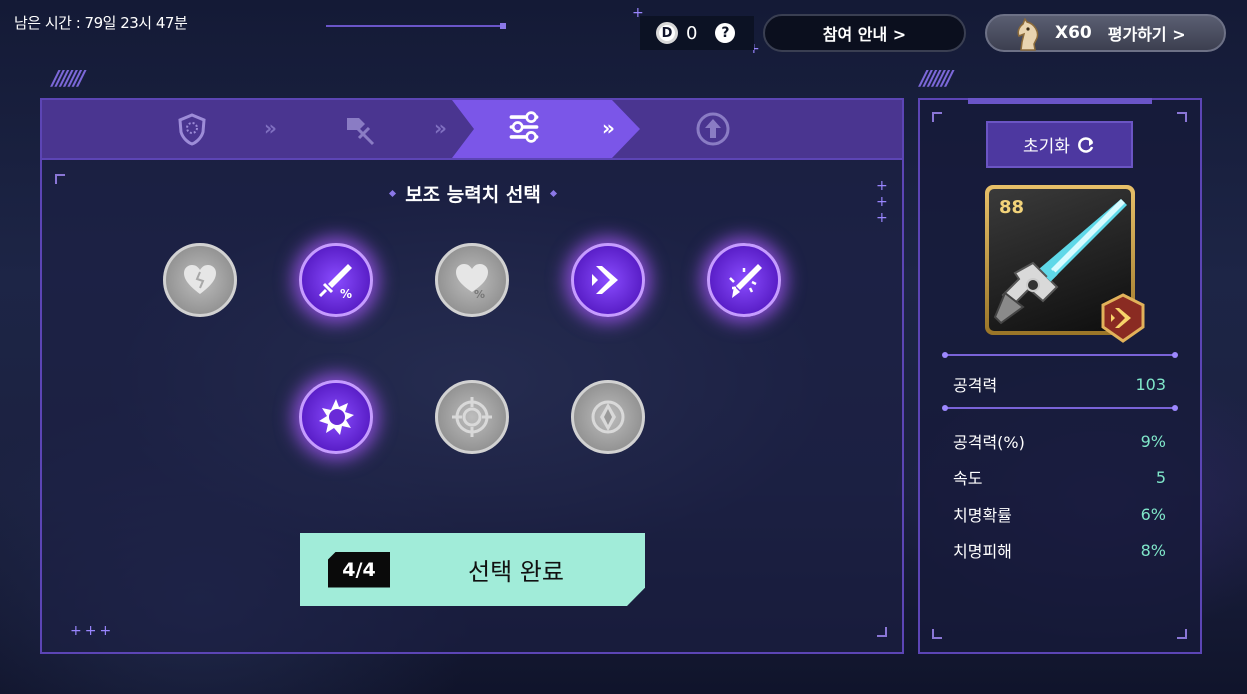 The height and width of the screenshot is (694, 1247). Describe the element at coordinates (1060, 101) in the screenshot. I see `panel-tab-decoration` at that location.